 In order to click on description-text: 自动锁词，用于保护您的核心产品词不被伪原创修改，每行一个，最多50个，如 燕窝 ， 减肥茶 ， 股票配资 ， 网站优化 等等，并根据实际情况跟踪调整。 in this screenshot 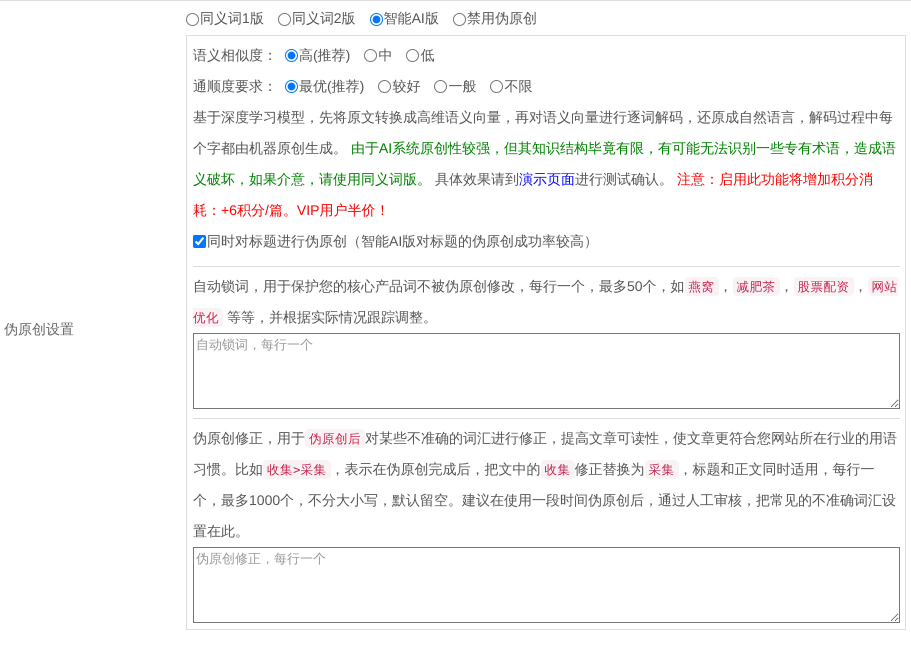, I will do `click(546, 302)`.